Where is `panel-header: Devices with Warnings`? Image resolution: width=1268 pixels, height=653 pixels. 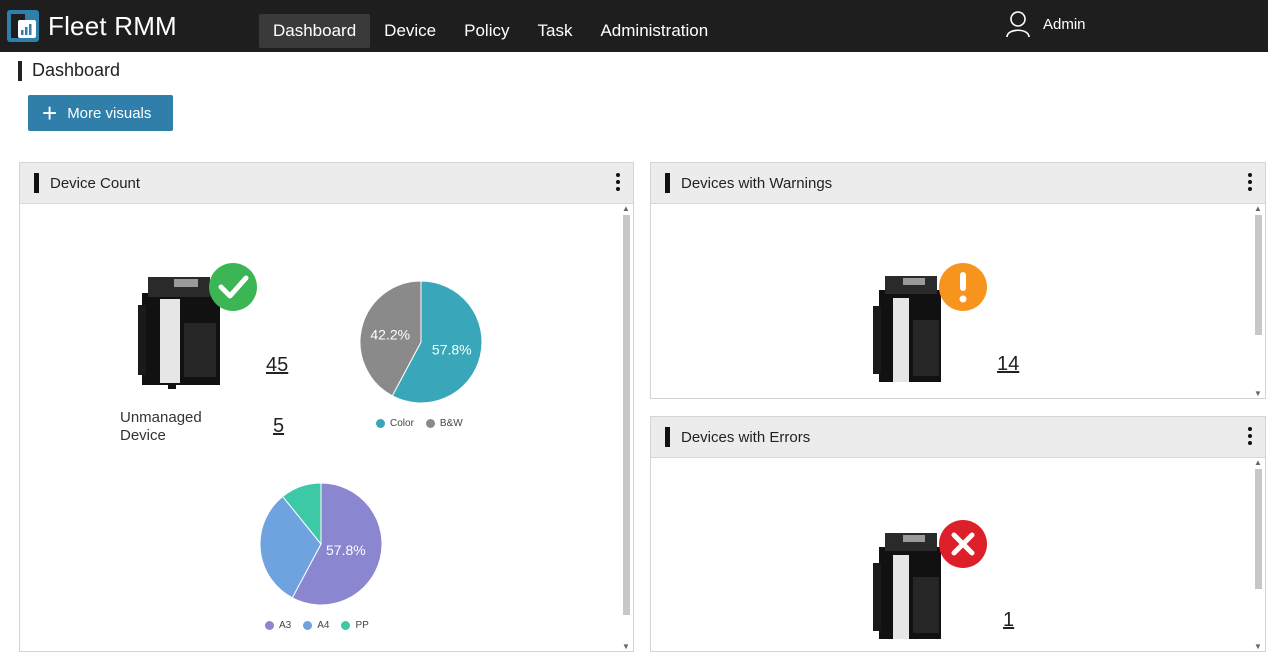
panel-header: Devices with Warnings is located at coordinates (958, 183).